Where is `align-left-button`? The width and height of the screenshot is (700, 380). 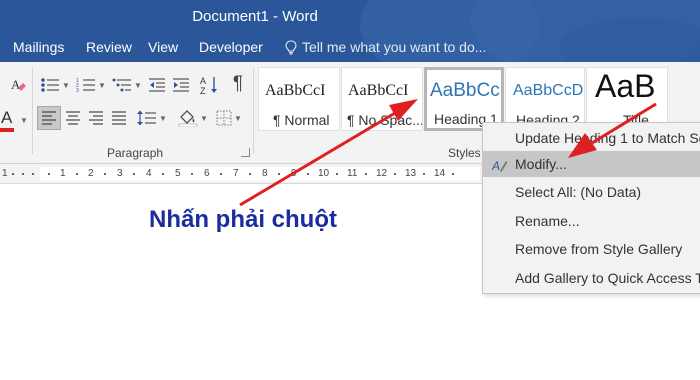
align-left-button is located at coordinates (49, 118).